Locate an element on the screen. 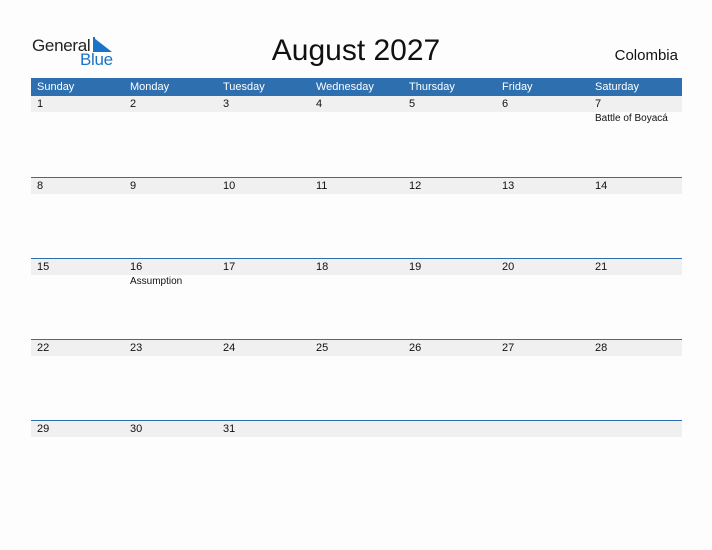 The width and height of the screenshot is (712, 550). day-number: 19 is located at coordinates (415, 267).